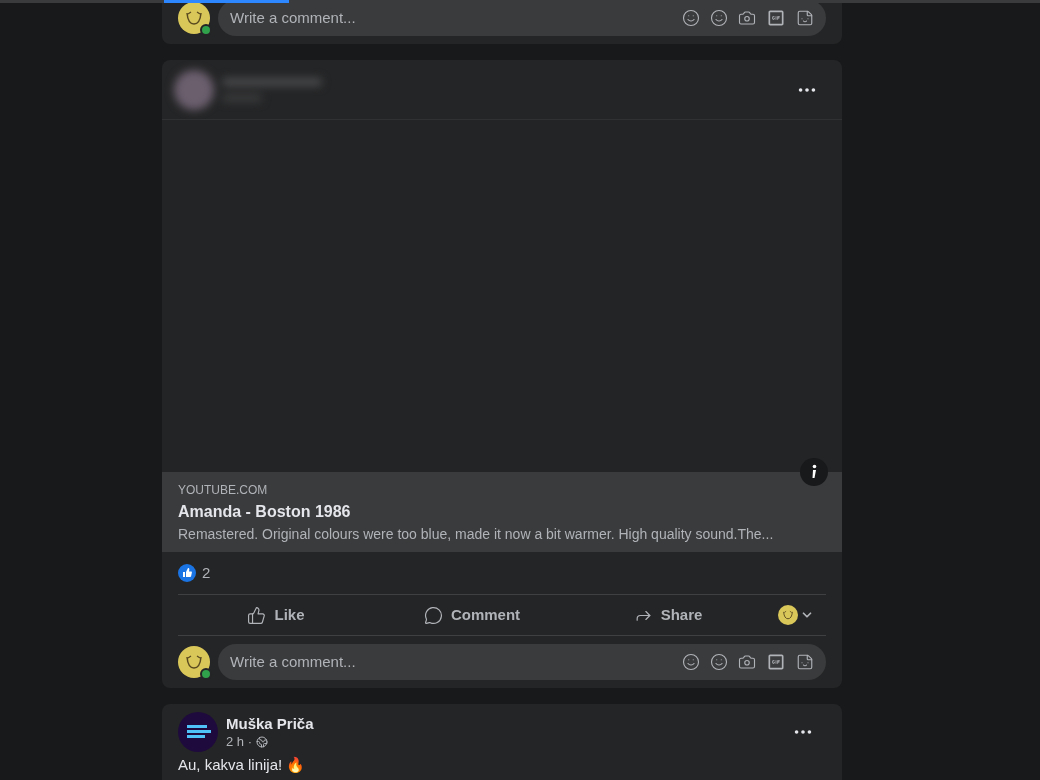 Image resolution: width=1040 pixels, height=780 pixels. Describe the element at coordinates (187, 573) in the screenshot. I see `like-reaction-icon` at that location.